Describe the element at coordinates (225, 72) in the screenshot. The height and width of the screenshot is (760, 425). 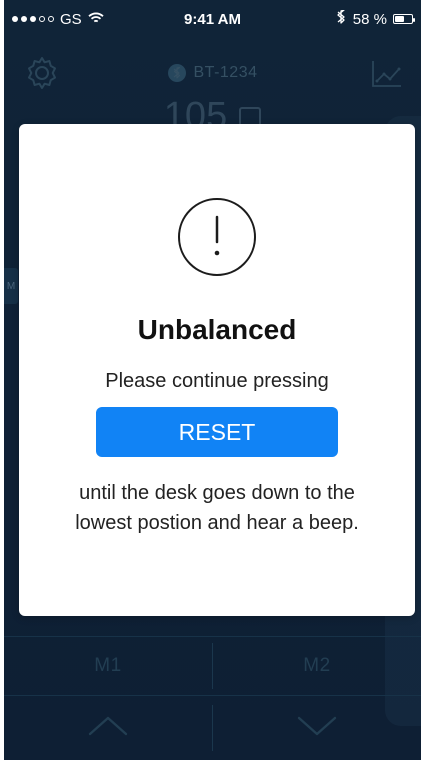
I see `device-name: BT-1234` at that location.